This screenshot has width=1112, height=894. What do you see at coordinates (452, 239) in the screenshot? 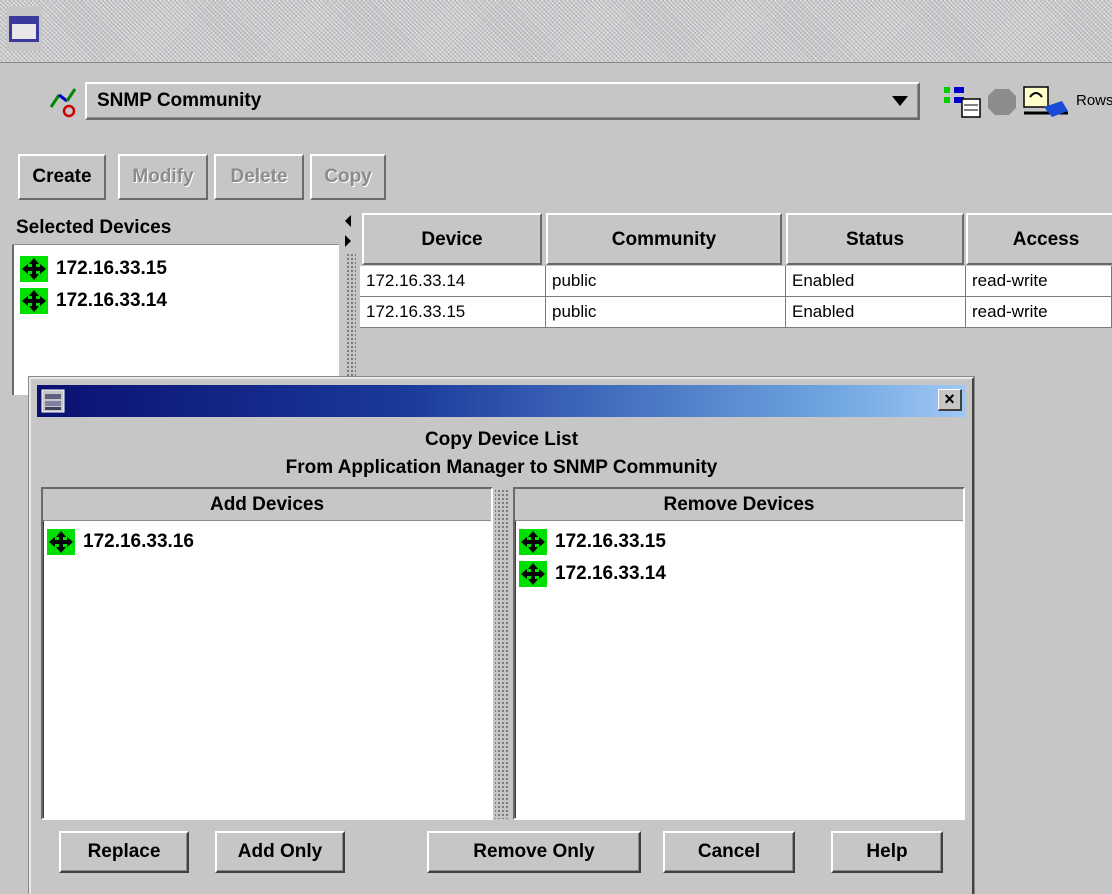
I see `column-header-device: Device` at bounding box center [452, 239].